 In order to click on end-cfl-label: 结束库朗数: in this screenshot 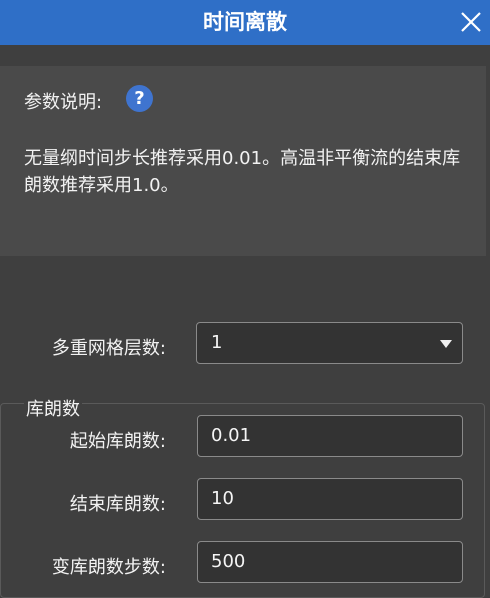, I will do `click(117, 504)`.